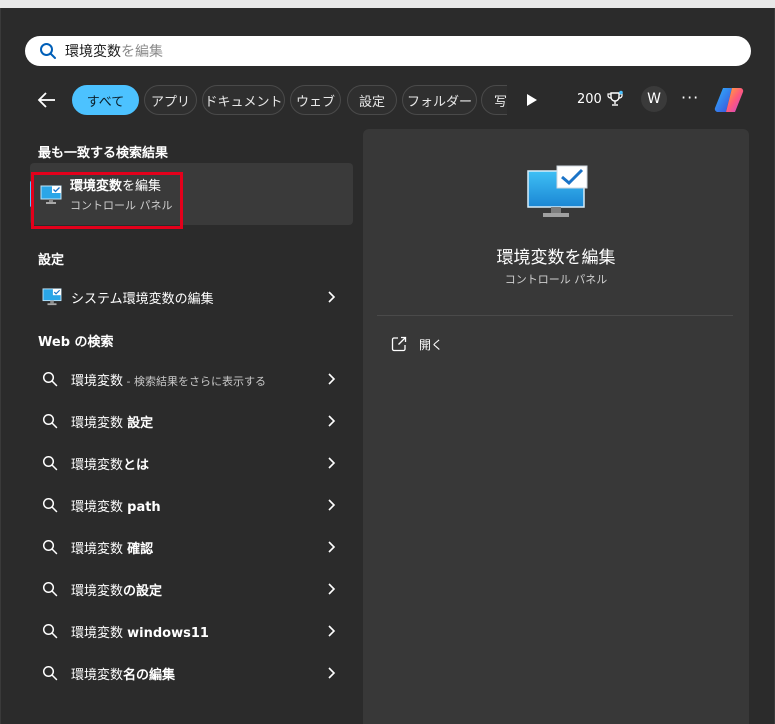 This screenshot has width=775, height=724. What do you see at coordinates (142, 299) in the screenshot?
I see `settings-result-label: システム環境変数の編集` at bounding box center [142, 299].